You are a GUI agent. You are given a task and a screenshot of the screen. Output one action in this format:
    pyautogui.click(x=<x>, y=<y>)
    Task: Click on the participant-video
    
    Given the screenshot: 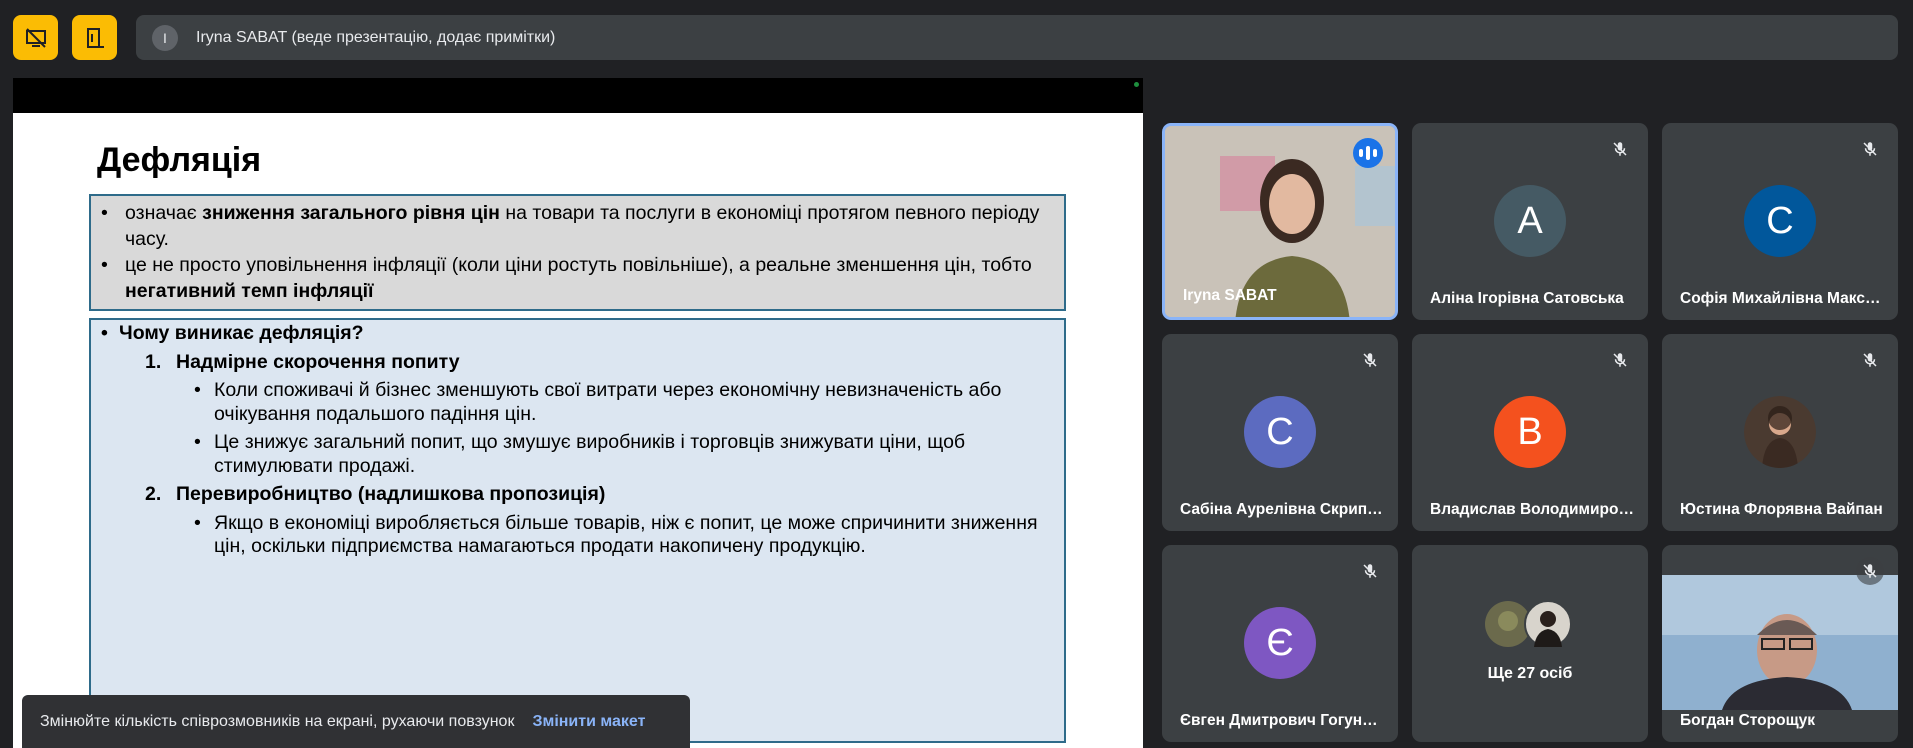 What is the action you would take?
    pyautogui.click(x=1780, y=642)
    